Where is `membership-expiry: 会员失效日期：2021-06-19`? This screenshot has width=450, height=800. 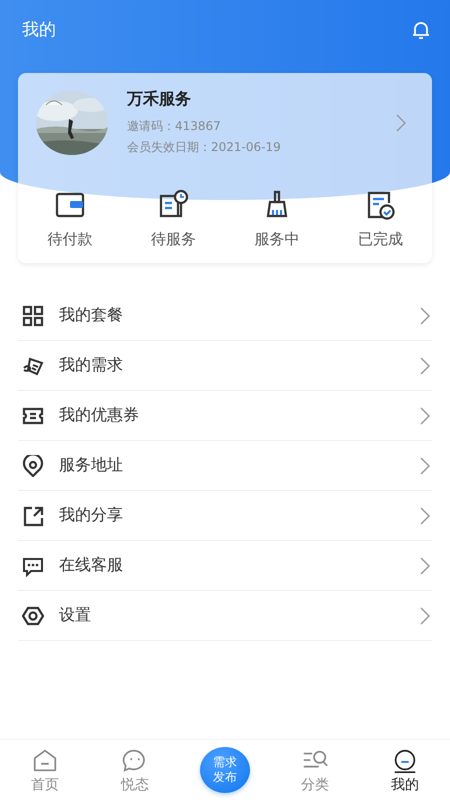
membership-expiry: 会员失效日期：2021-06-19 is located at coordinates (204, 147).